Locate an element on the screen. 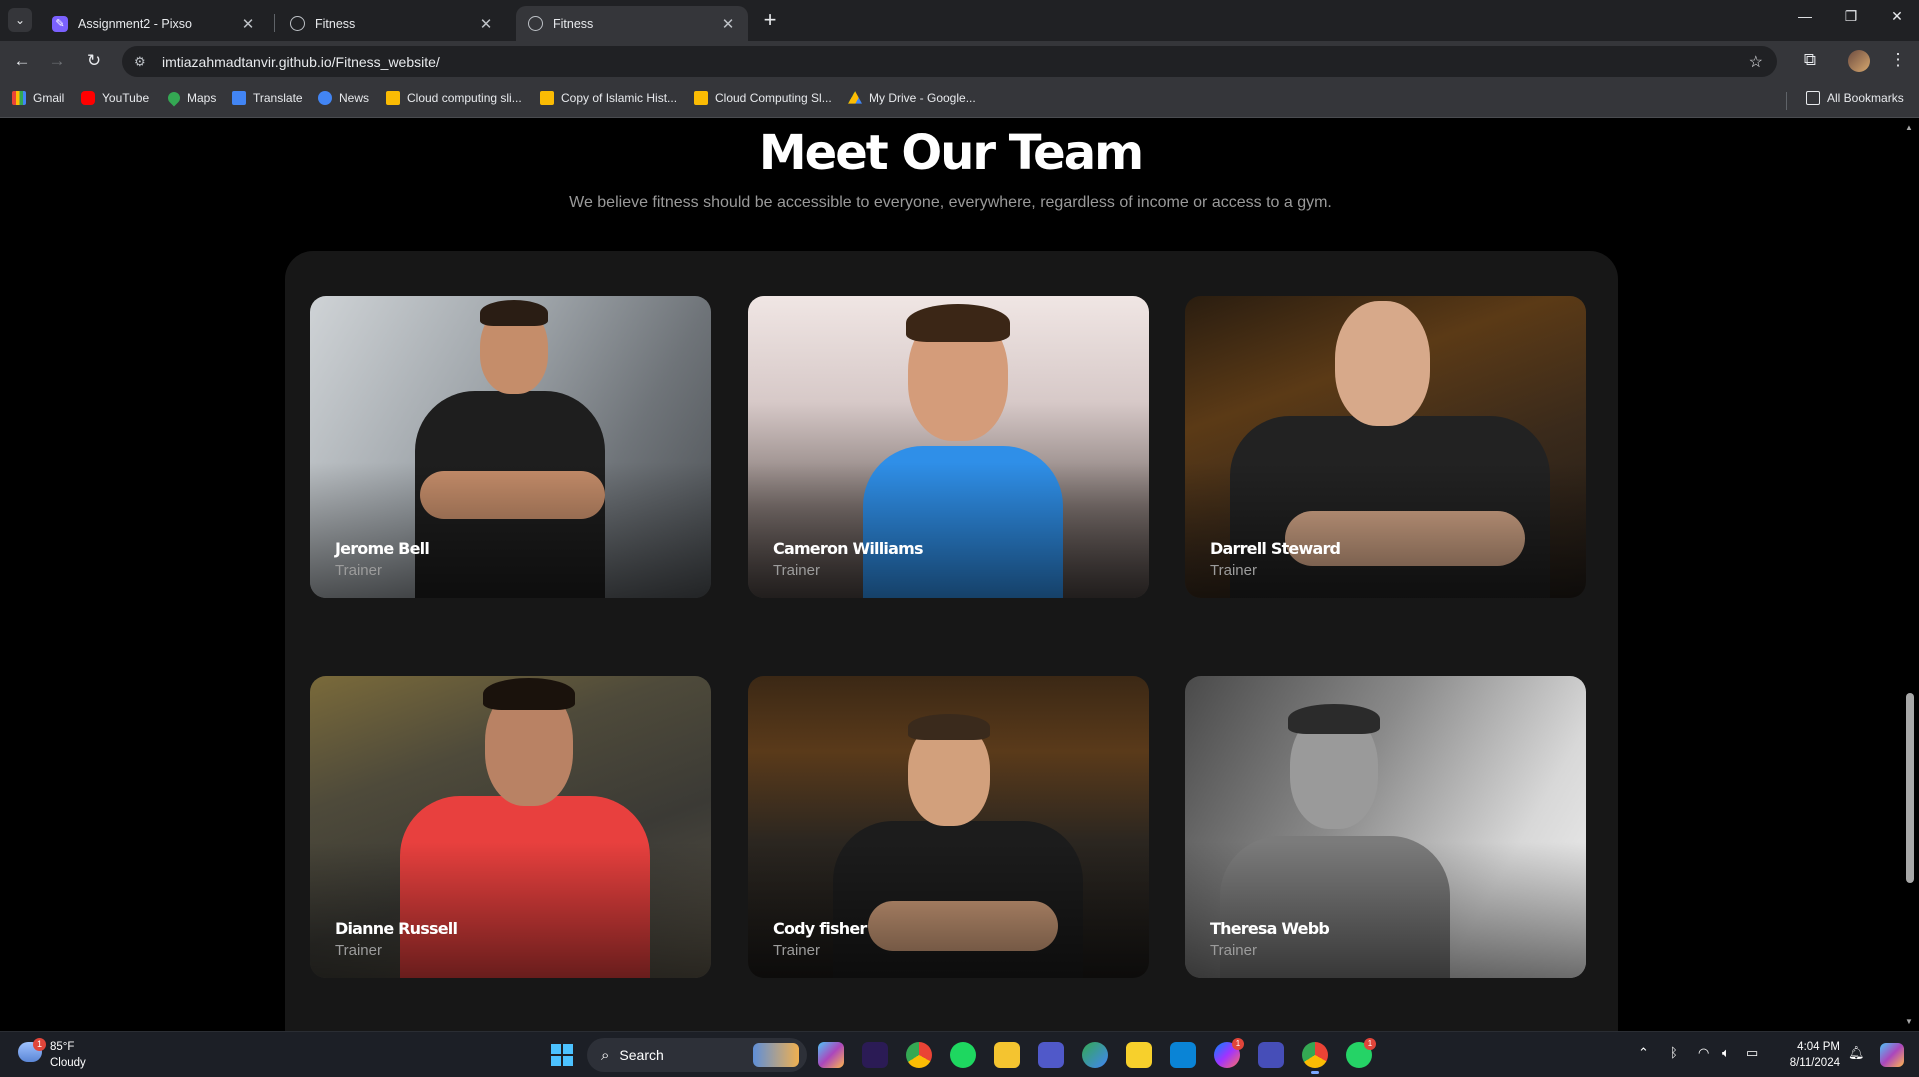 The height and width of the screenshot is (1077, 1919). windows-start-icon is located at coordinates (562, 1055).